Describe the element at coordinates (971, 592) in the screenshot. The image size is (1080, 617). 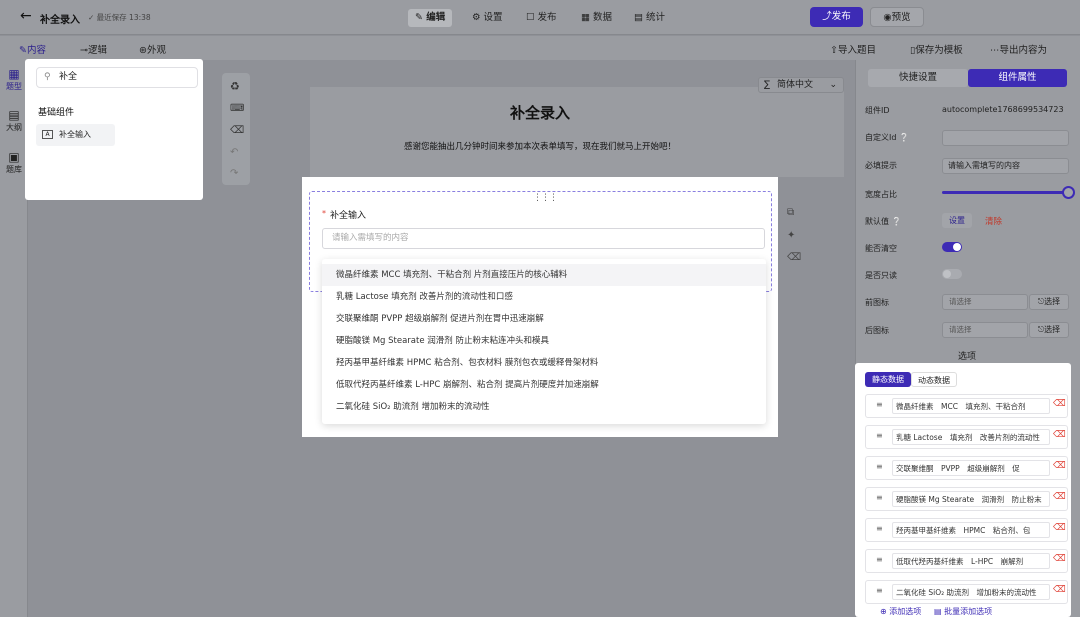
I see `option-input: 二氧化硅 SiO₂ 助流剂 增加粉末的流动性` at that location.